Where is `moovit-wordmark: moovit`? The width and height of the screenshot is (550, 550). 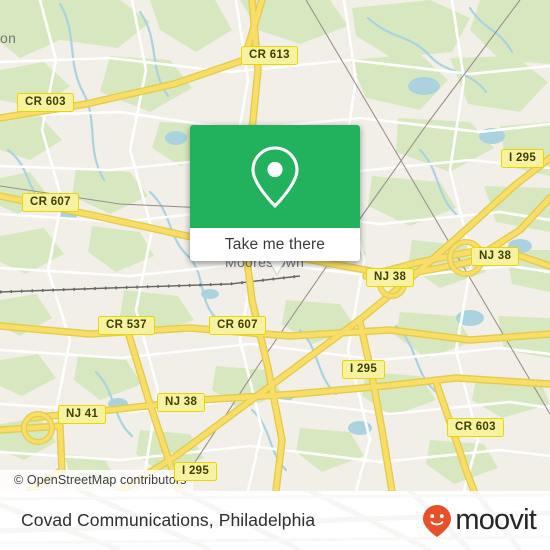
moovit-wordmark: moovit is located at coordinates (495, 520).